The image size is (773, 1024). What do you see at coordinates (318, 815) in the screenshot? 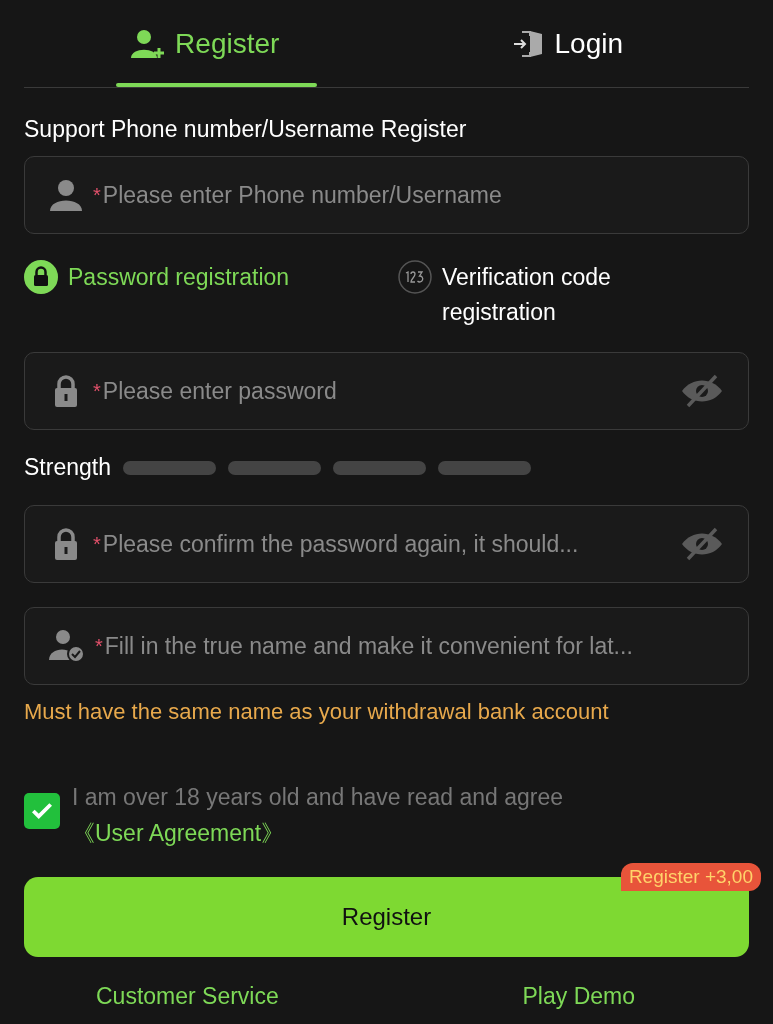
I see `agreement-text: I am over 18 years old and have read and agree 《User Agreement》` at bounding box center [318, 815].